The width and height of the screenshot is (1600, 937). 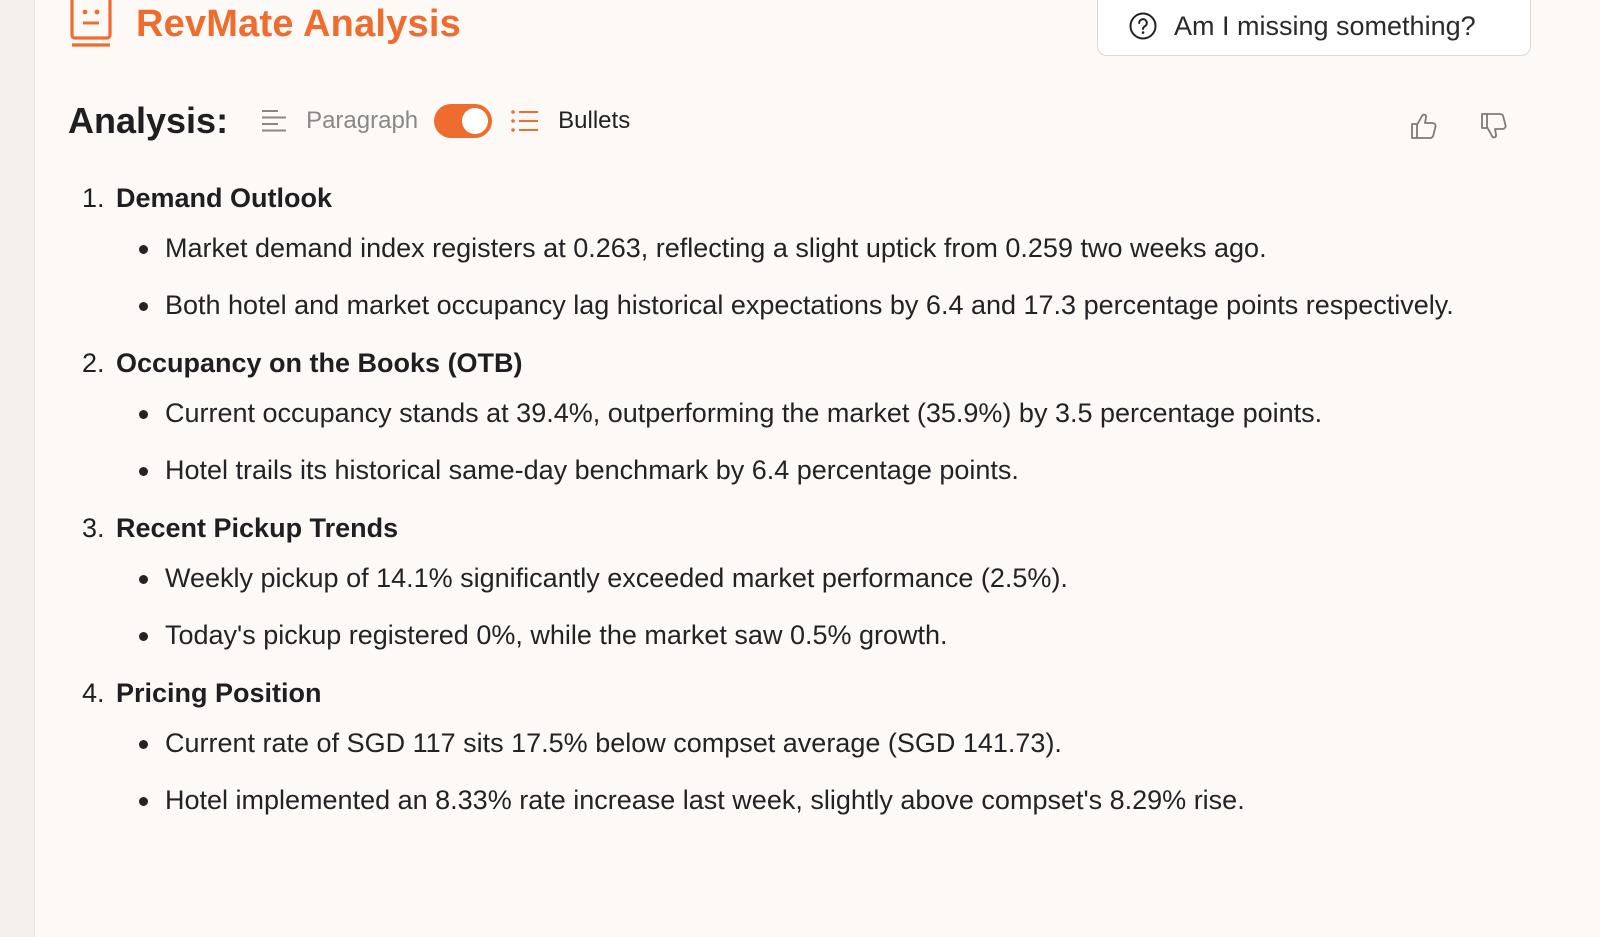 I want to click on section-heading: 1. Demand Outlook, so click(x=802, y=198).